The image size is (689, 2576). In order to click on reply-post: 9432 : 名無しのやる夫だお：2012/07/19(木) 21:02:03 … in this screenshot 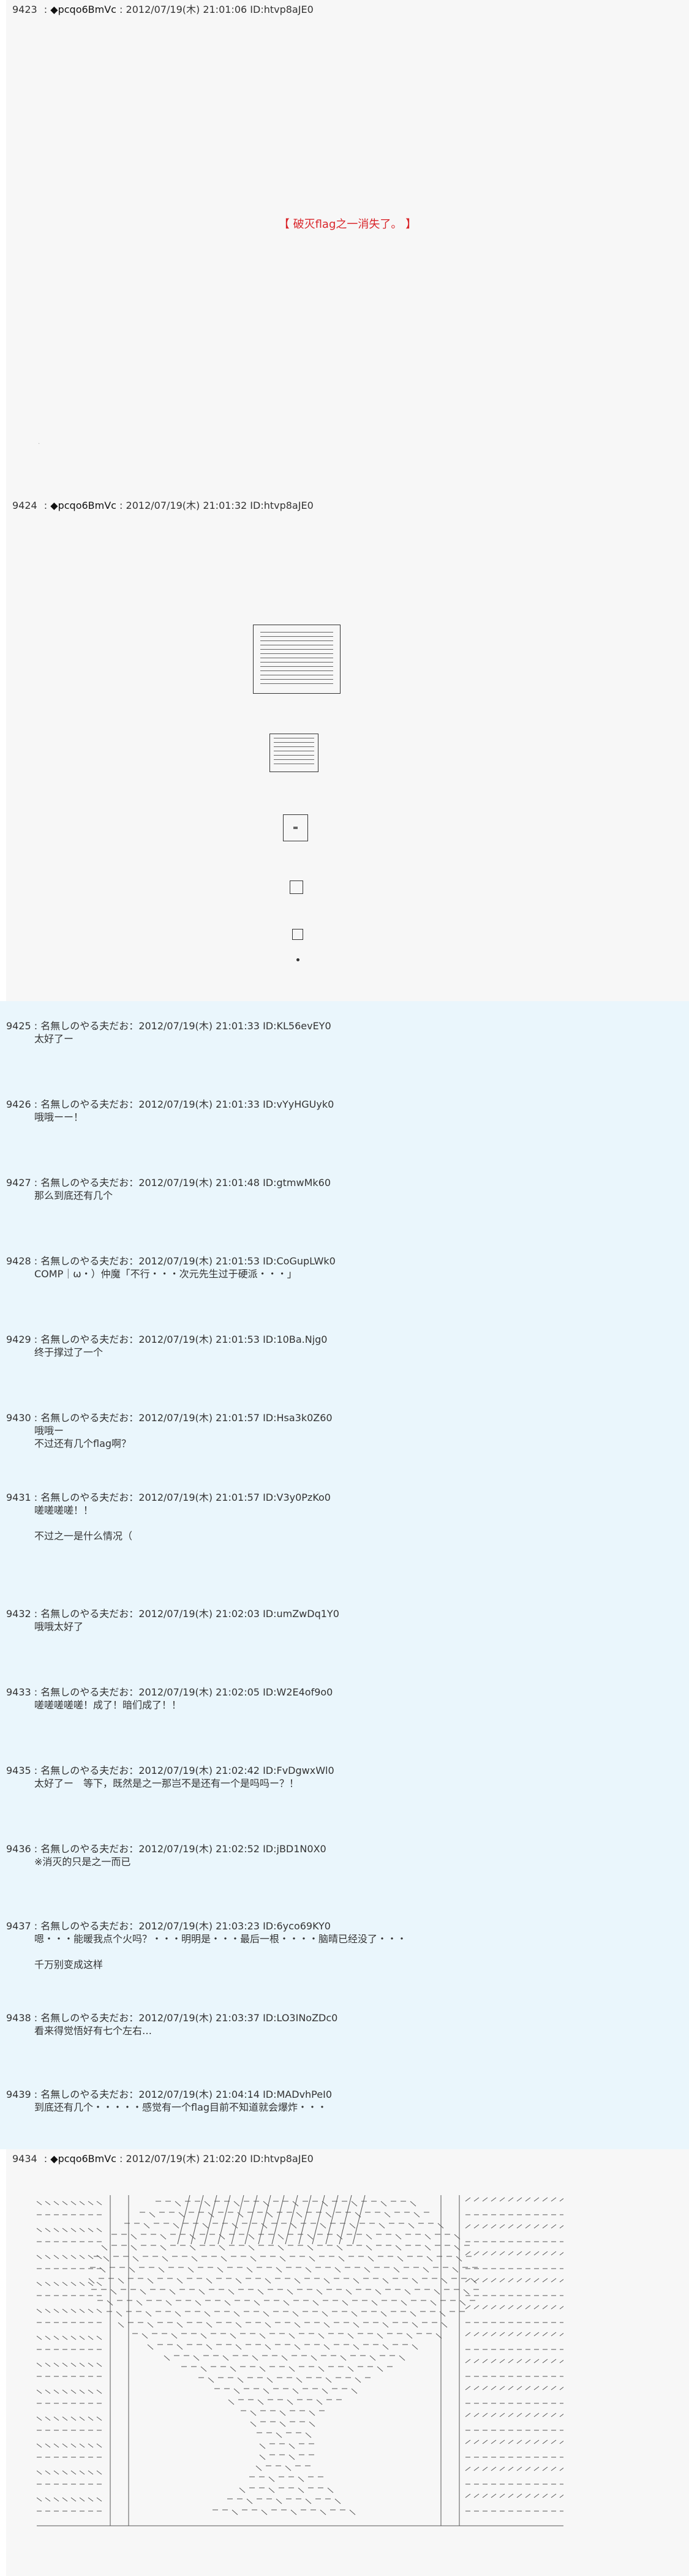, I will do `click(172, 1620)`.